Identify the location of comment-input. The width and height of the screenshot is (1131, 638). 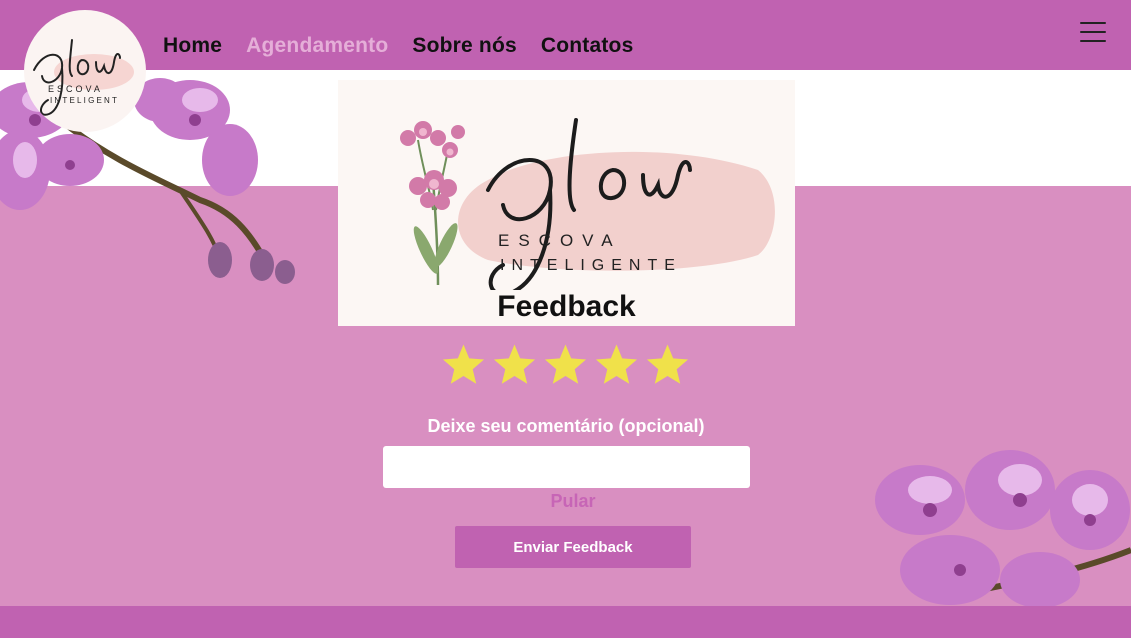
(566, 467).